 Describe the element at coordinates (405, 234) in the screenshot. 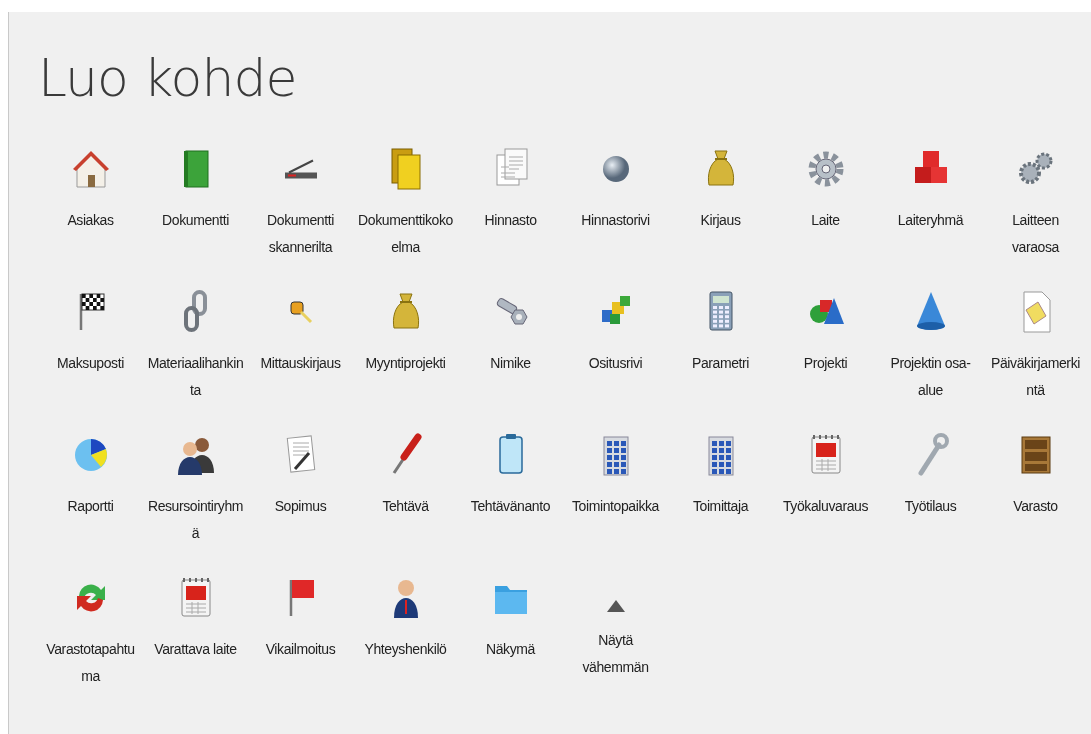

I see `item-link: Dokumenttikokoelma` at that location.